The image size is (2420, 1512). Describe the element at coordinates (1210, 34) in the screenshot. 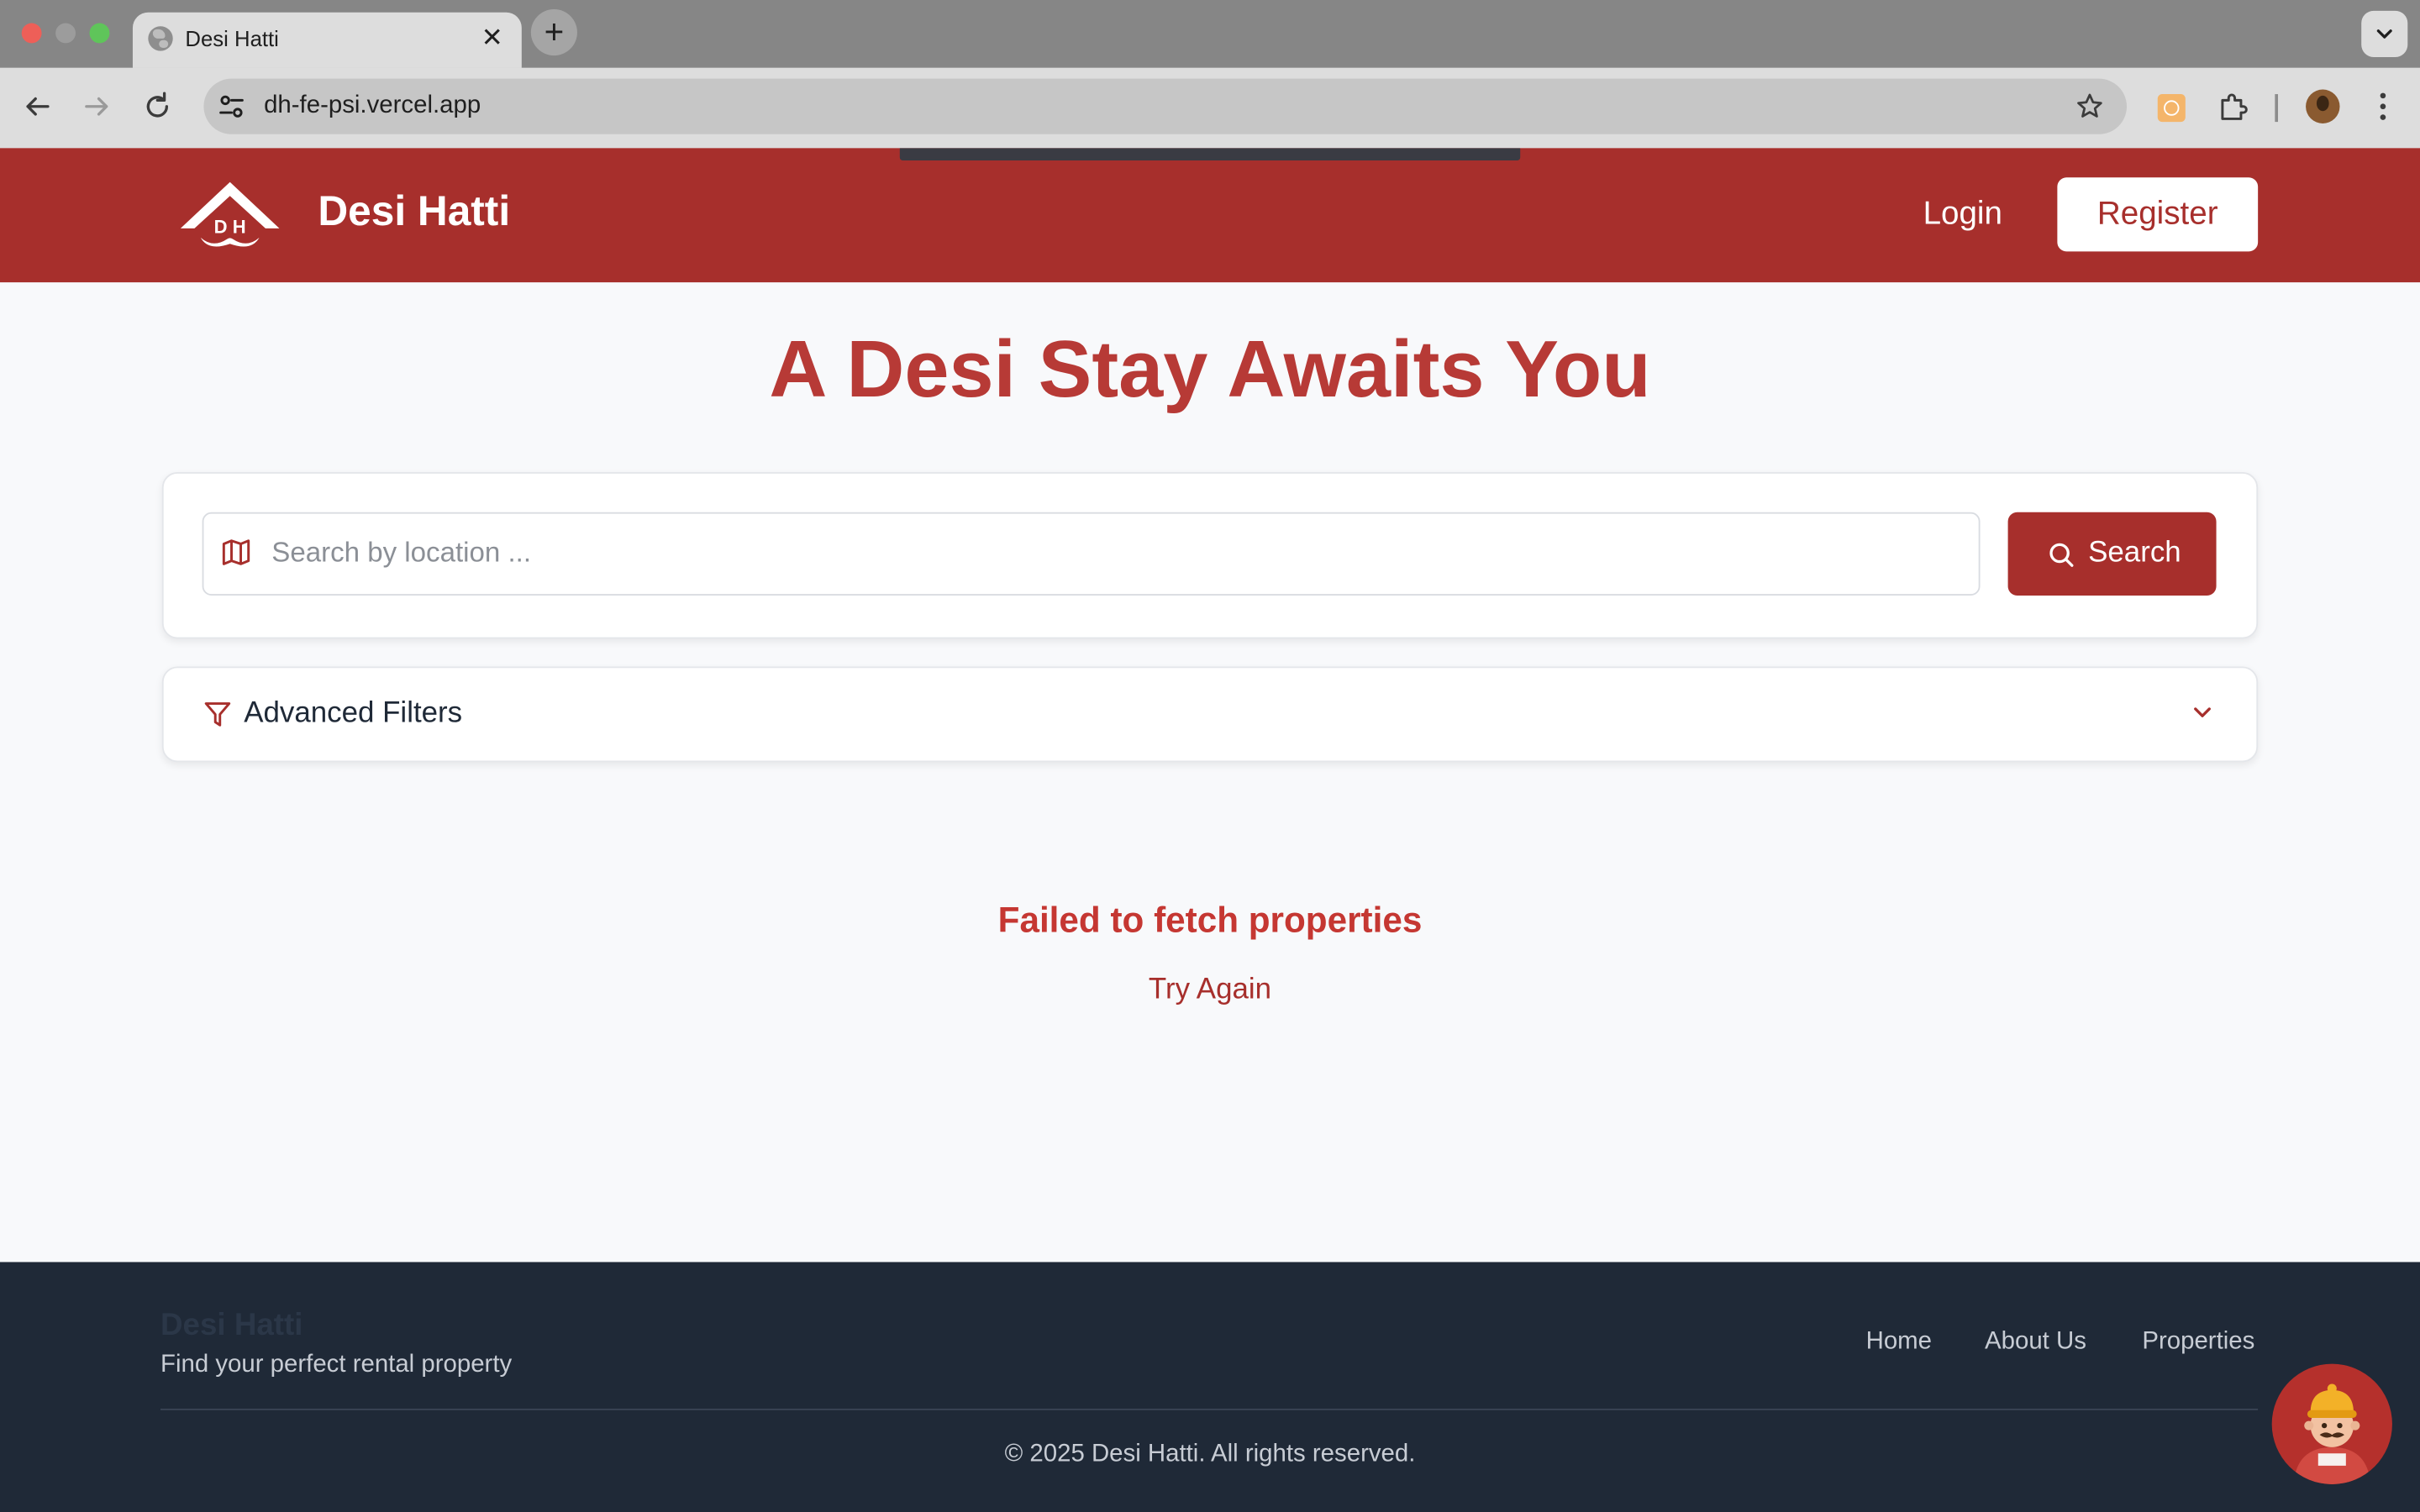

I see `browser-tab-bar: Desi Hatti ✕ +` at that location.